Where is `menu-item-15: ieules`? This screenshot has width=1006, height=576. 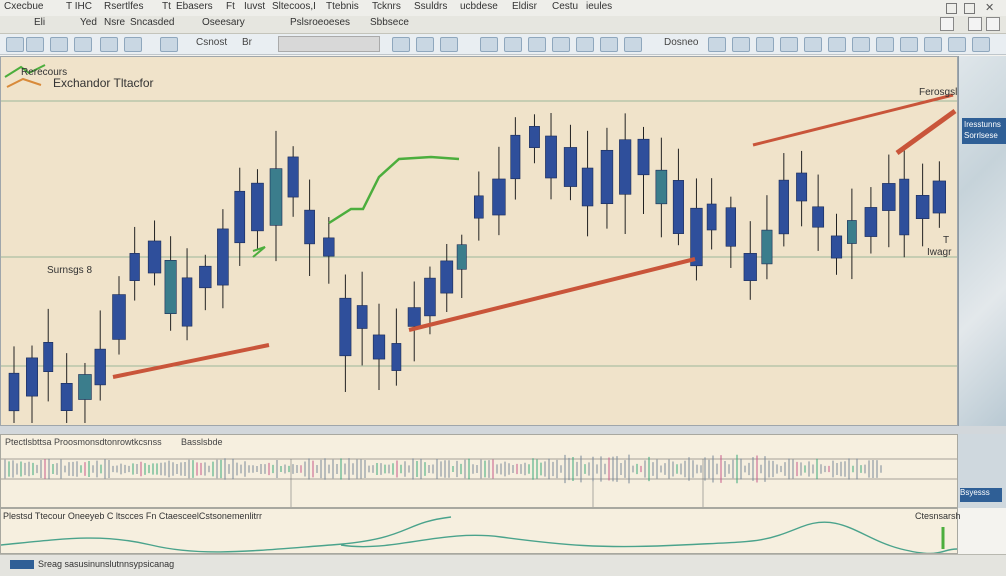
menu-item-15: ieules is located at coordinates (599, 6).